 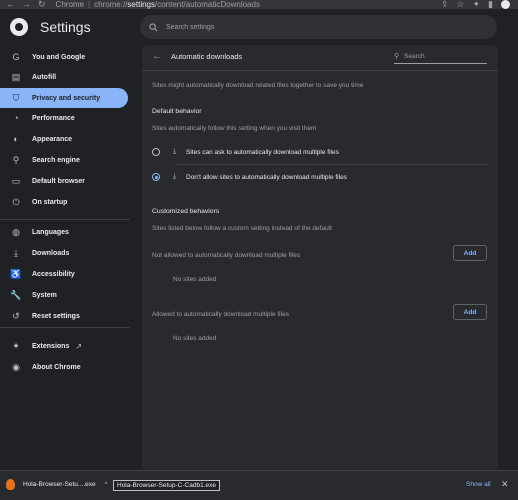 I want to click on default-behavior-heading: Default behavior, so click(x=177, y=111).